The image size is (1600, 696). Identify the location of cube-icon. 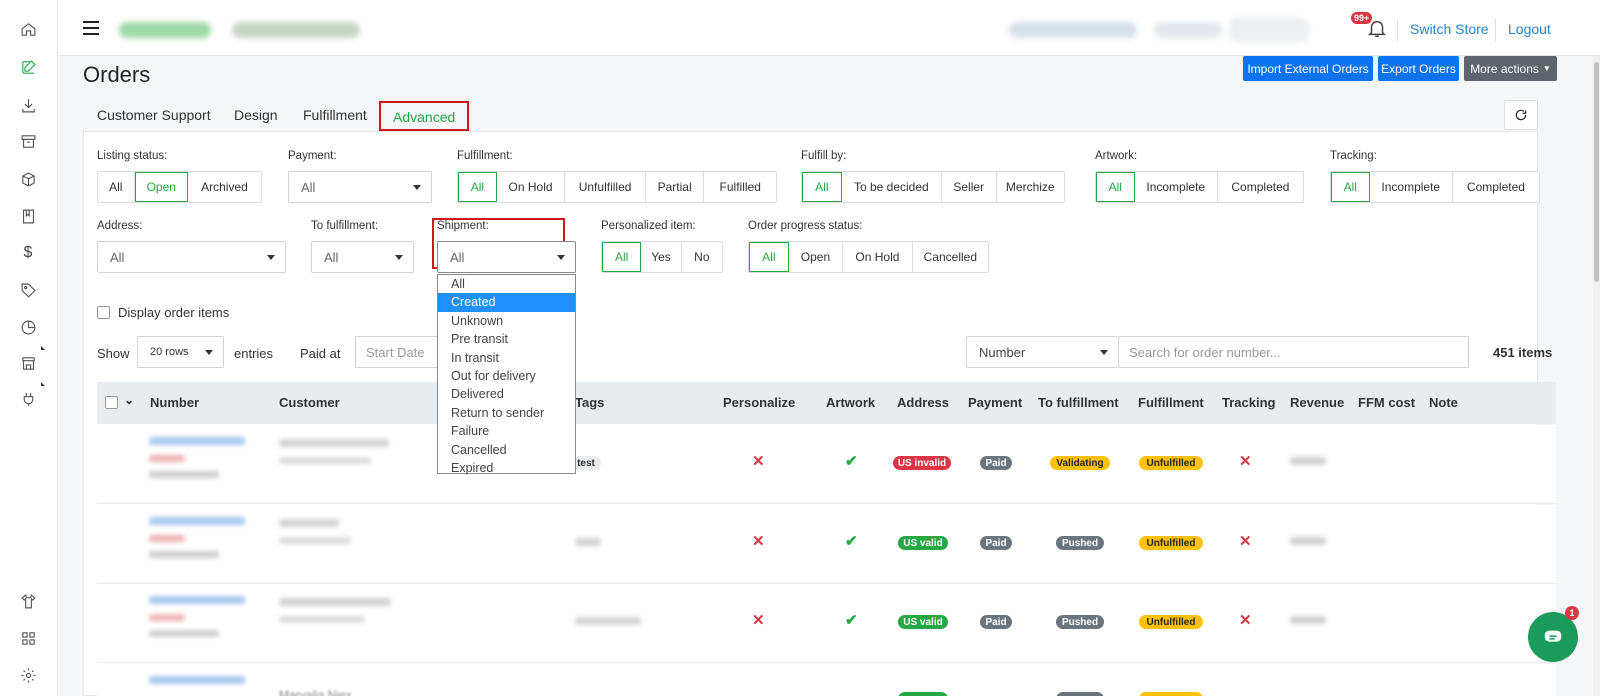
(28, 179).